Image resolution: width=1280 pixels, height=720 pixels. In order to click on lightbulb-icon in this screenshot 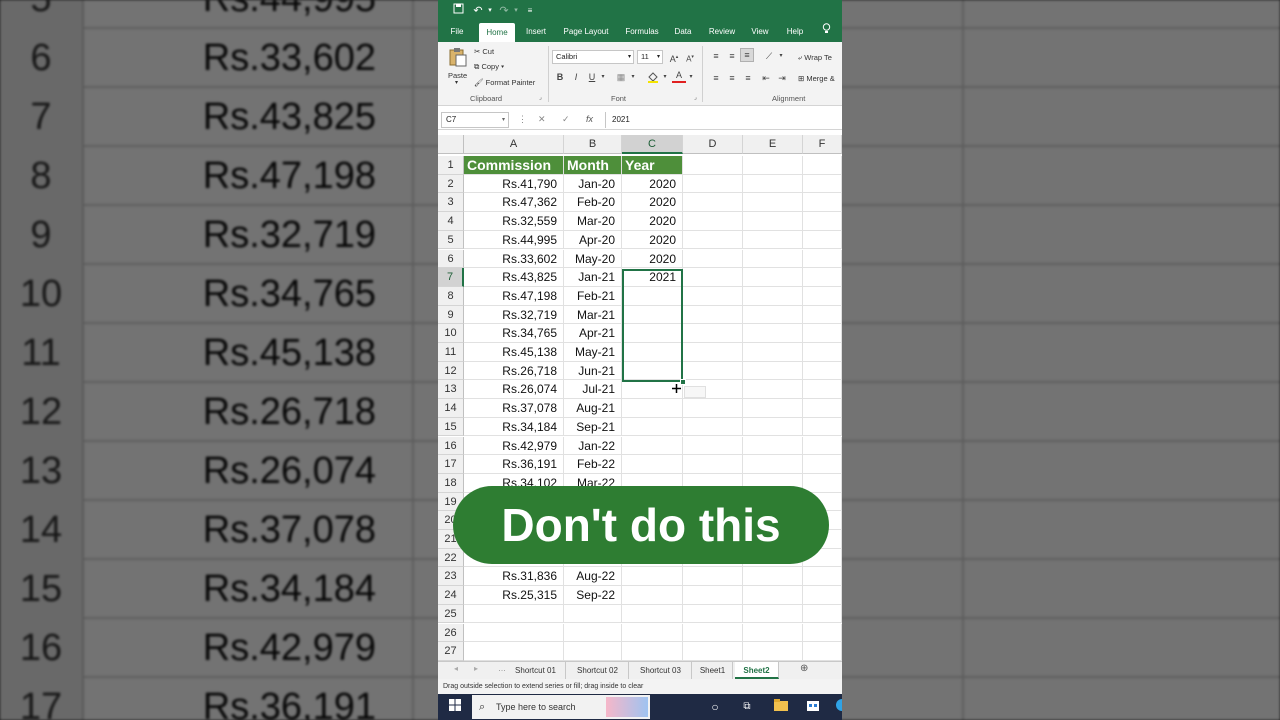, I will do `click(826, 32)`.